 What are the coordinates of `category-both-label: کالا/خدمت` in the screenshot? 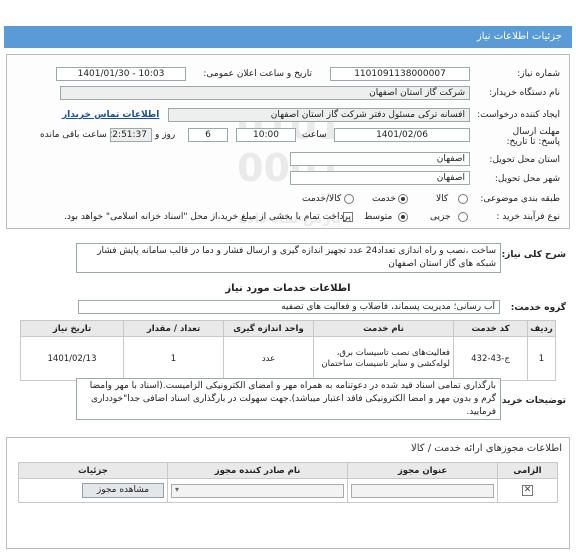 It's located at (322, 199).